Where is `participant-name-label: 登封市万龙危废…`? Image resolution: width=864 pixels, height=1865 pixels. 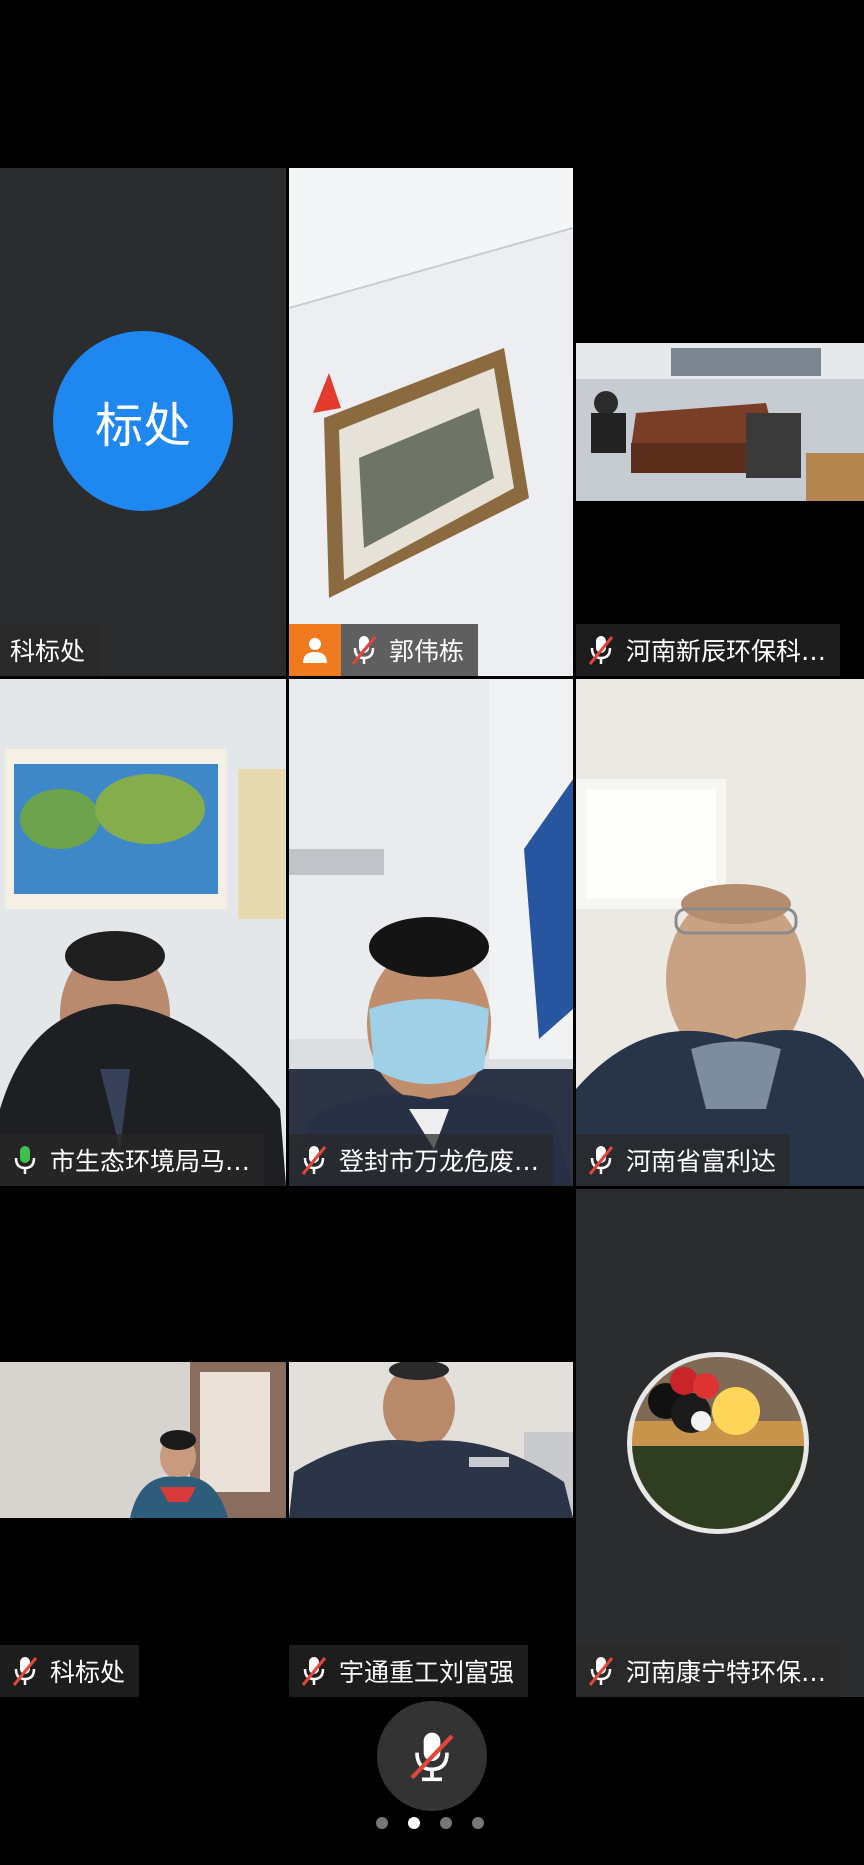
participant-name-label: 登封市万龙危废… is located at coordinates (421, 1160).